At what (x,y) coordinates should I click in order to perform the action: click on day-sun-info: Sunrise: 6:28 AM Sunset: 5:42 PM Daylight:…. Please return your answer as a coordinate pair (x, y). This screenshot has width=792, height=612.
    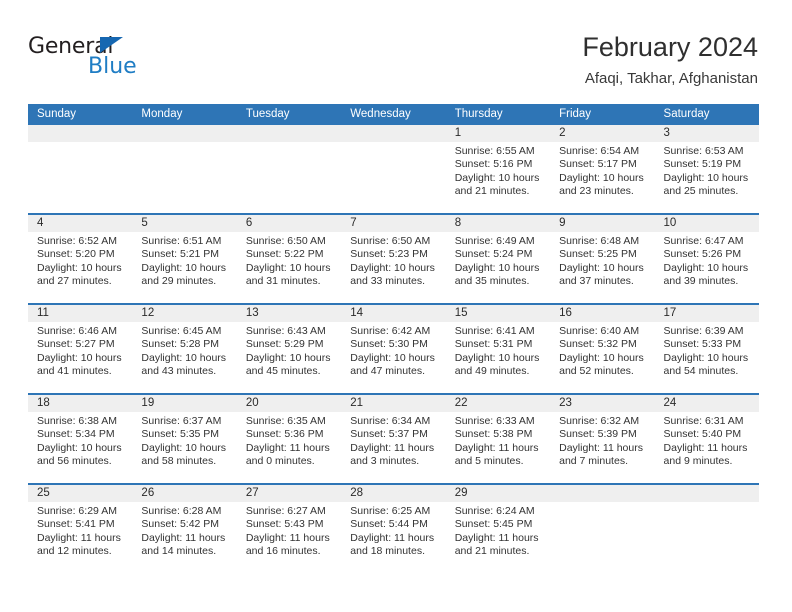
    Looking at the image, I should click on (184, 530).